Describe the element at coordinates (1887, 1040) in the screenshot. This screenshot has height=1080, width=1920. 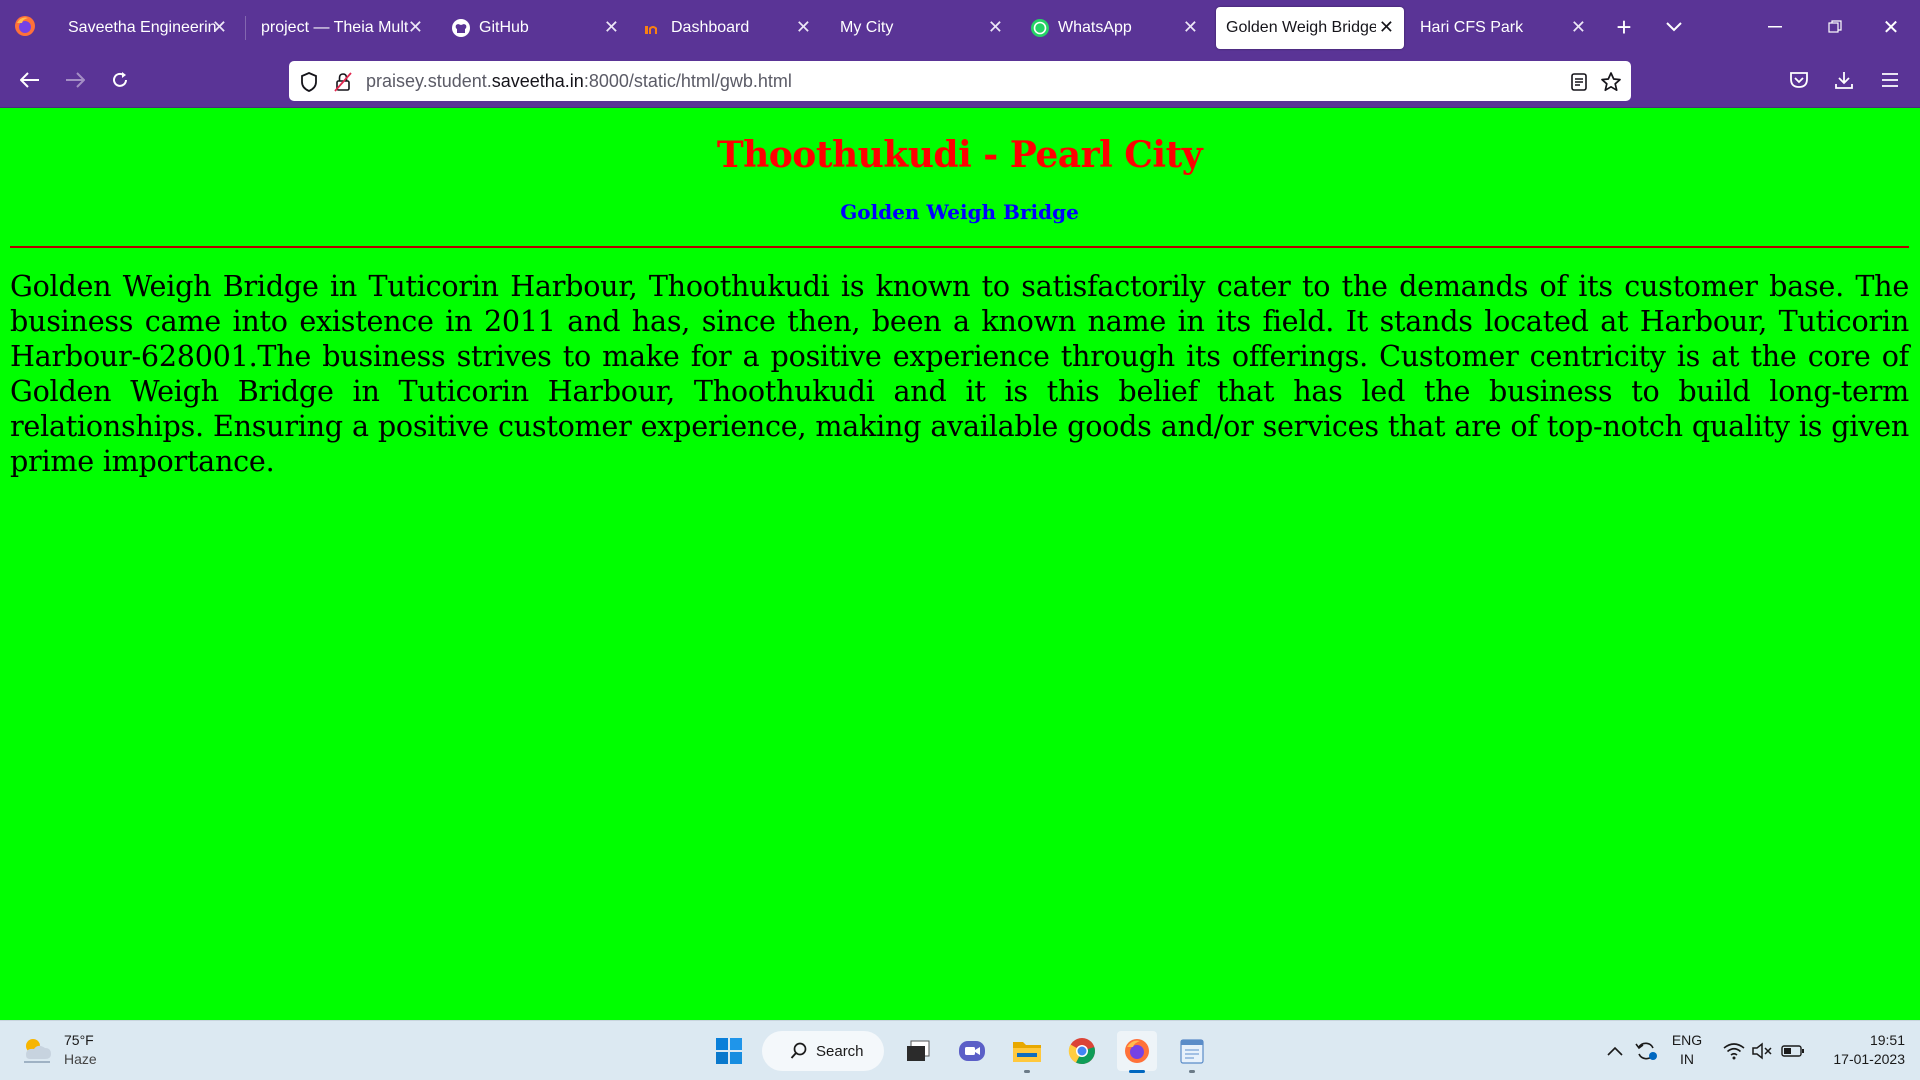
I see `clock-time: 19:51` at that location.